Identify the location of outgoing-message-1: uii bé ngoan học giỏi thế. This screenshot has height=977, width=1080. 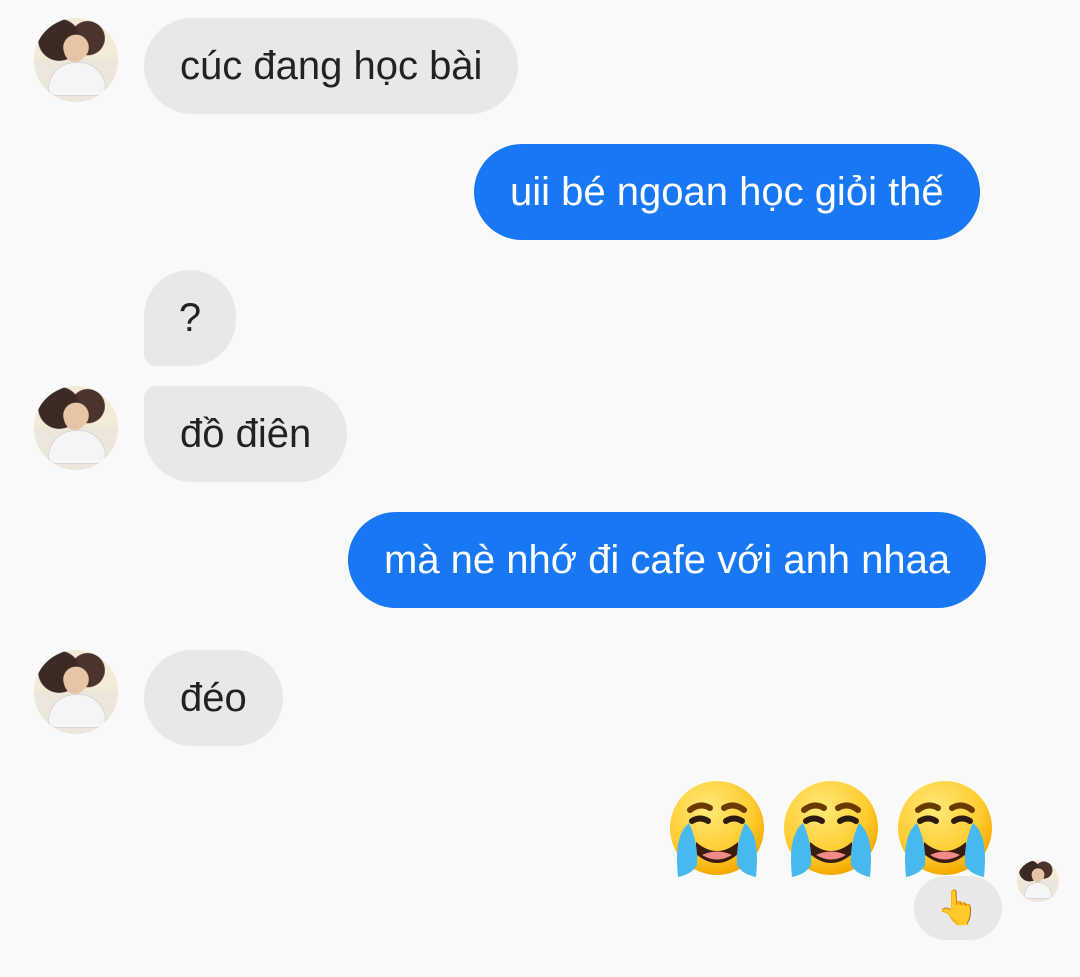
(727, 192).